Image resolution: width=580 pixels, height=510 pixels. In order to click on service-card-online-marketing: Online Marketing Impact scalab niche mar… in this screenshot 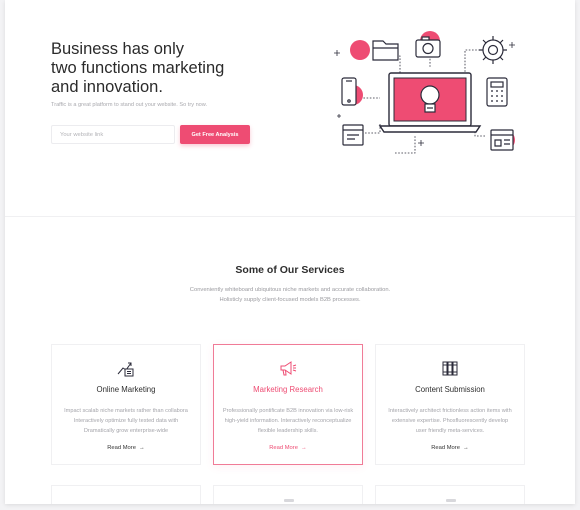, I will do `click(126, 404)`.